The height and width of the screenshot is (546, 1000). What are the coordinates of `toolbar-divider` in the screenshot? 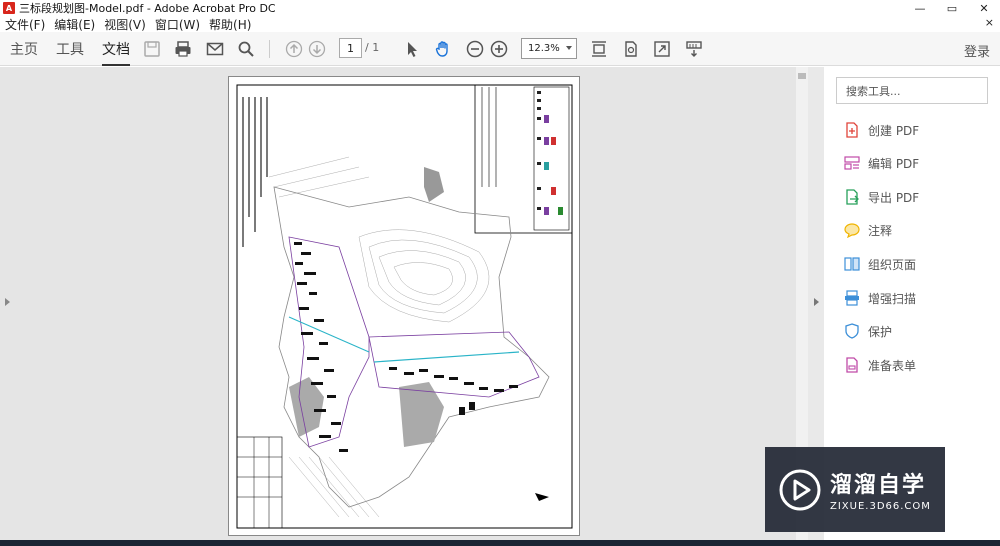 It's located at (269, 49).